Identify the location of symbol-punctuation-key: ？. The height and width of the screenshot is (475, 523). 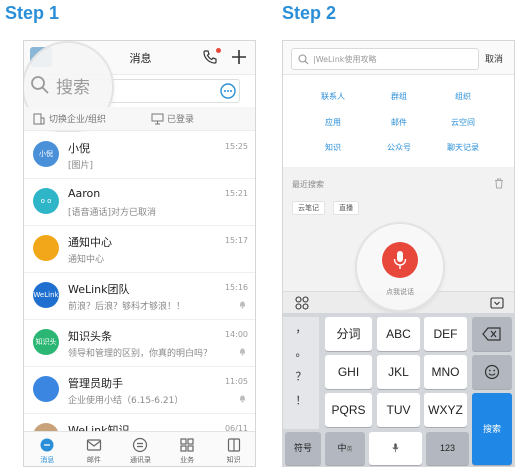
(301, 377).